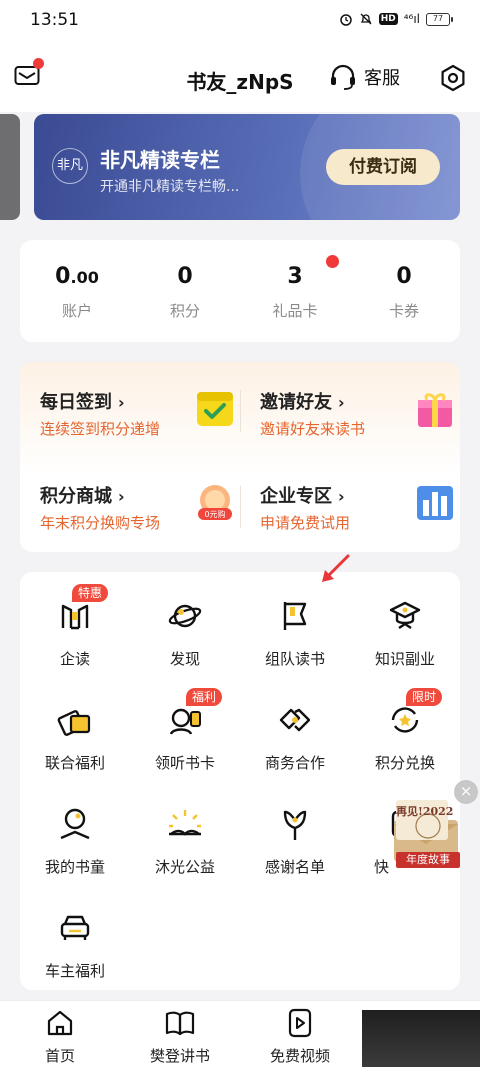 The width and height of the screenshot is (480, 1067). I want to click on points-mall-entry: 积分商城 › 年末积分换购专场 0元购, so click(140, 517).